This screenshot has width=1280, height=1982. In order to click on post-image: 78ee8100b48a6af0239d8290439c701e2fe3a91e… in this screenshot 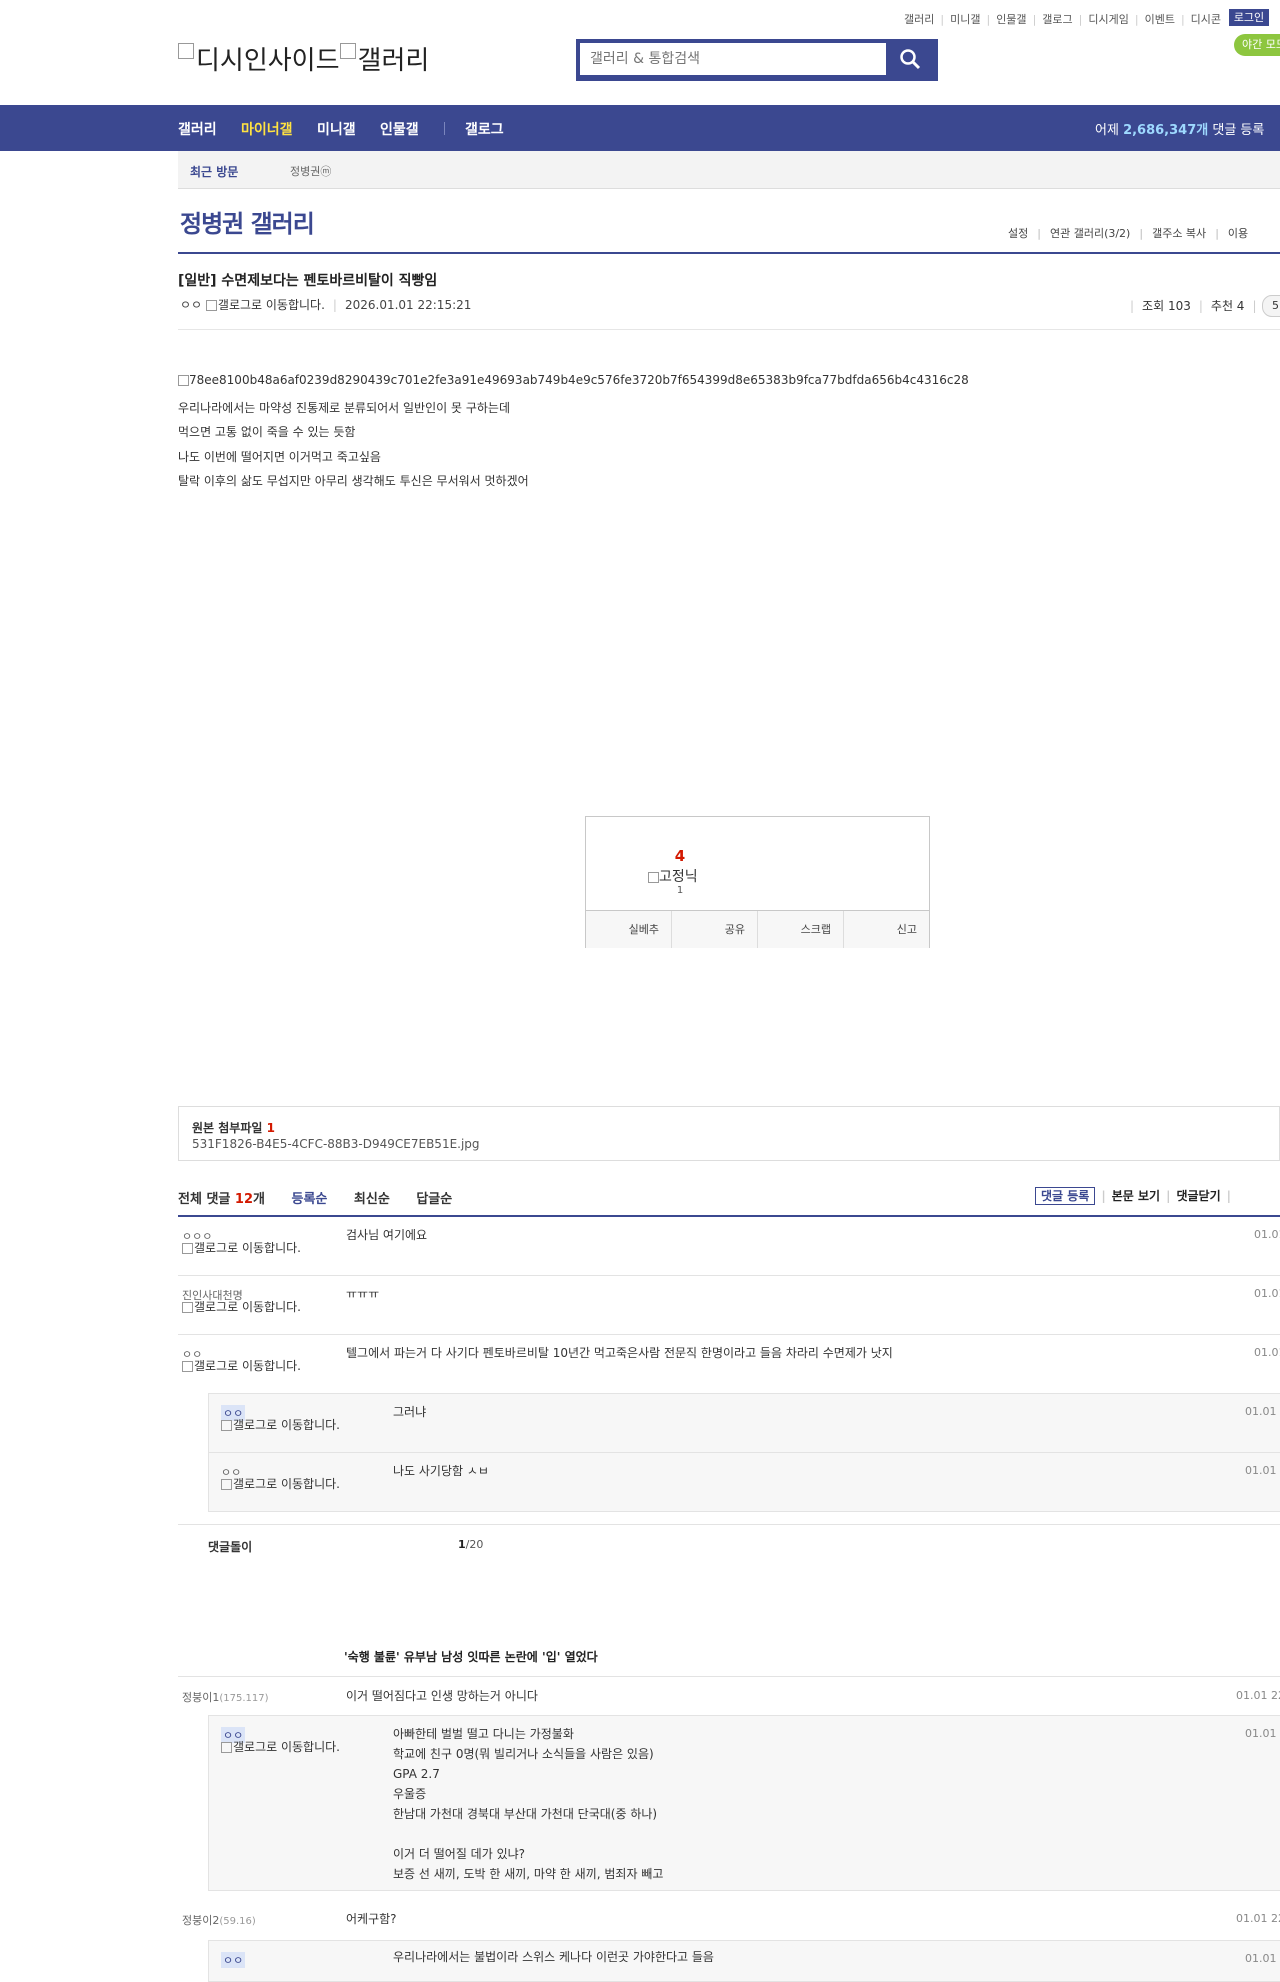, I will do `click(573, 380)`.